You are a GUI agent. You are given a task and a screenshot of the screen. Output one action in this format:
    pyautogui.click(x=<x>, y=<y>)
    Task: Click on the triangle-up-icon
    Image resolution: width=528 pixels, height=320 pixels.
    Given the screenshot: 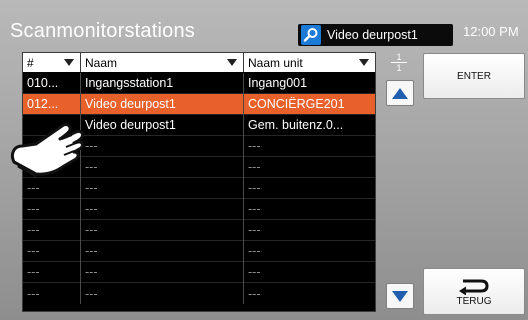 What is the action you would take?
    pyautogui.click(x=400, y=93)
    